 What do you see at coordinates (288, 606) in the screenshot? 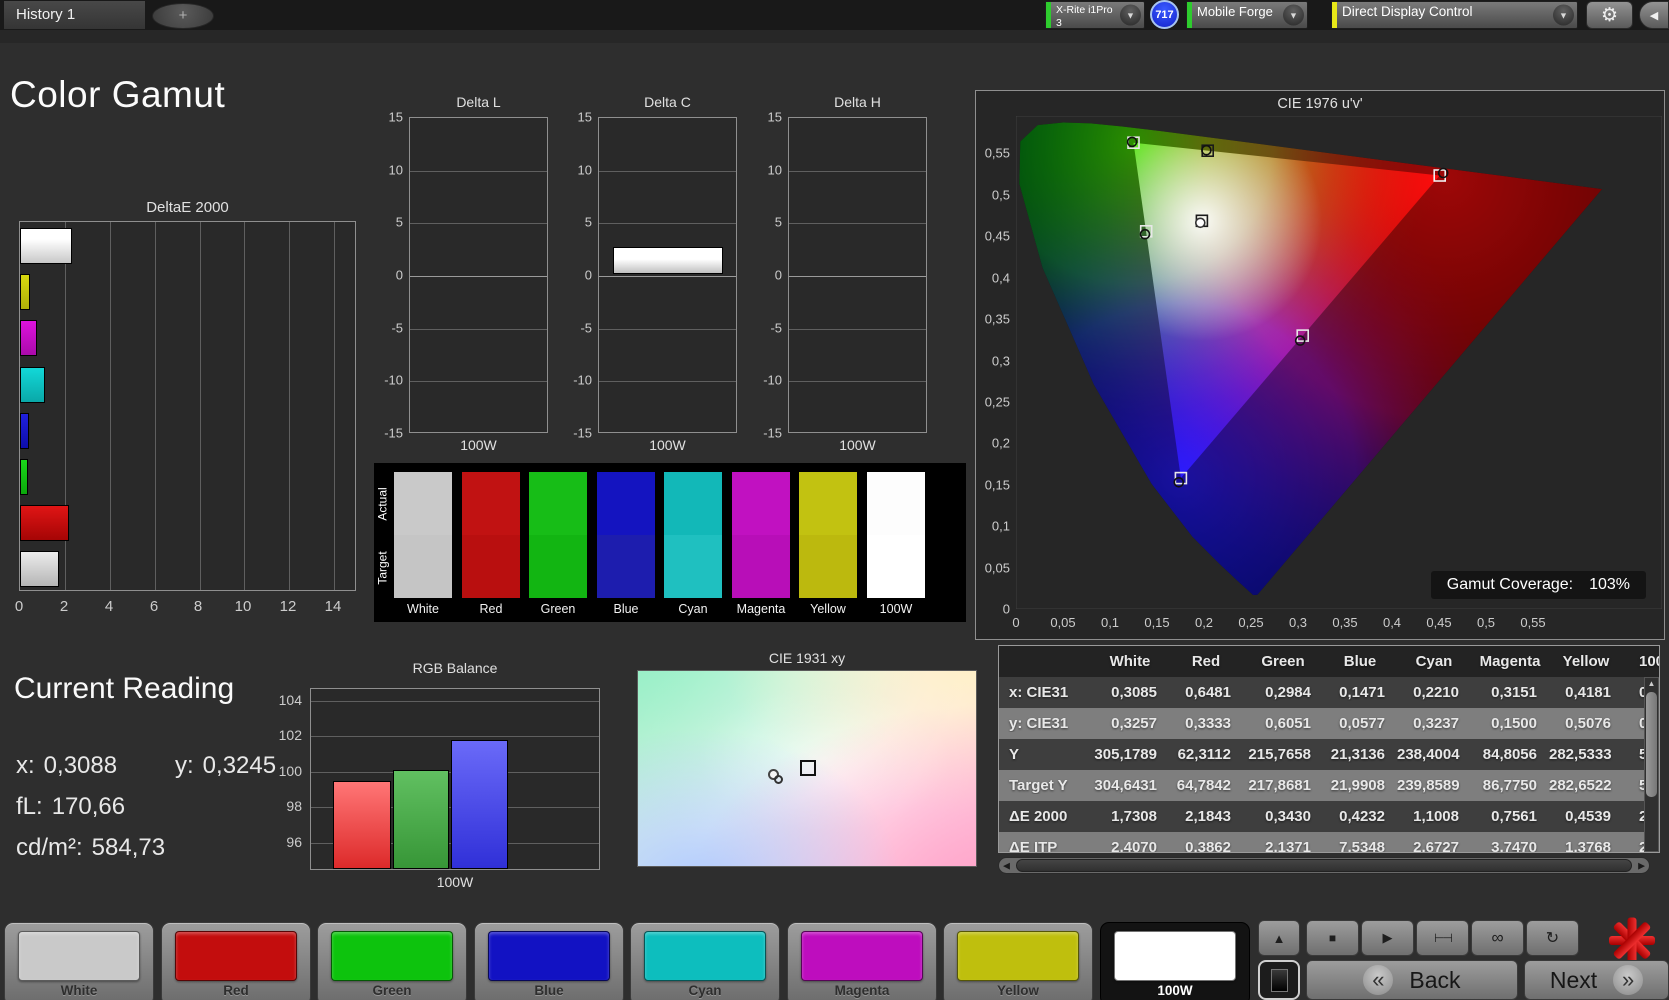
I see `deltae-xtick: 12` at bounding box center [288, 606].